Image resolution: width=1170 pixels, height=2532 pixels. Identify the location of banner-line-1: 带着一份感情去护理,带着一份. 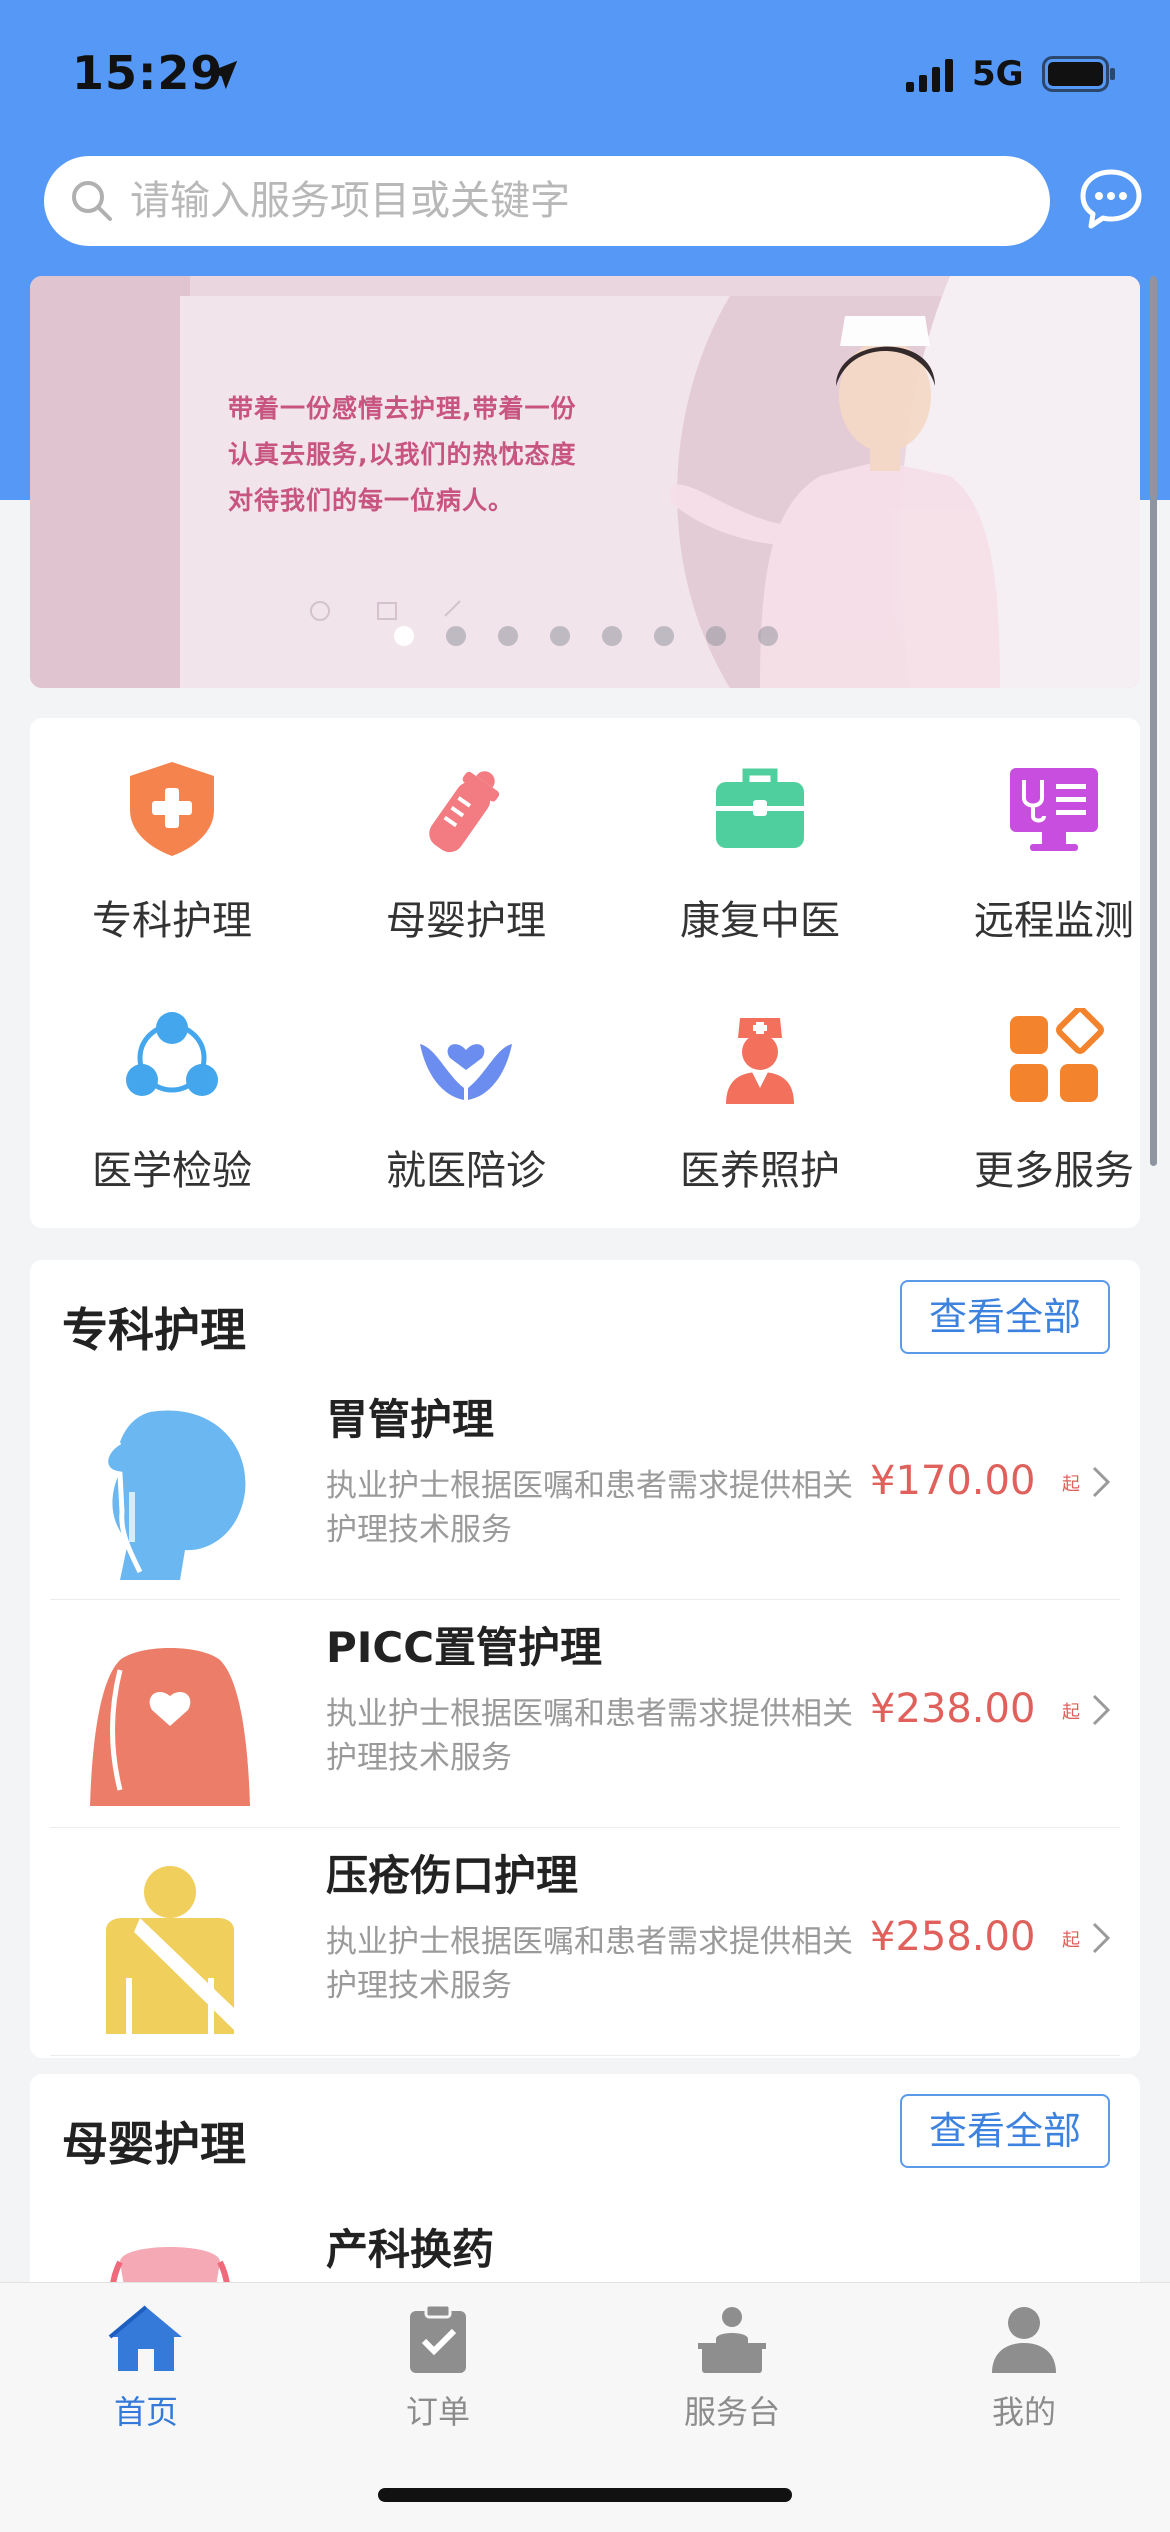
(402, 408).